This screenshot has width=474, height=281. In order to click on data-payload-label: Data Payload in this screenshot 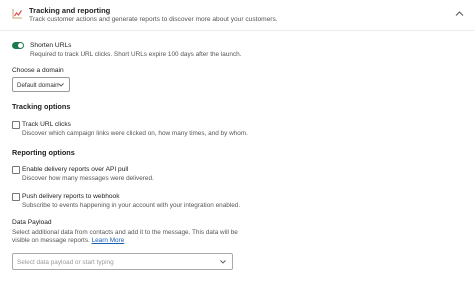, I will do `click(32, 222)`.